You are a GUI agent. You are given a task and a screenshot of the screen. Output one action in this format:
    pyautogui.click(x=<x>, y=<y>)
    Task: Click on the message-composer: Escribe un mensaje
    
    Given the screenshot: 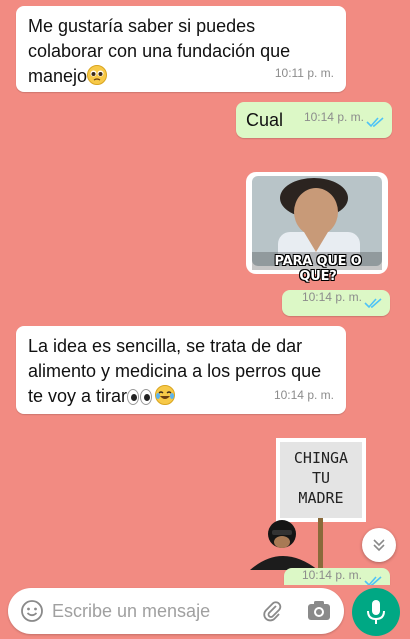 What is the action you would take?
    pyautogui.click(x=176, y=611)
    